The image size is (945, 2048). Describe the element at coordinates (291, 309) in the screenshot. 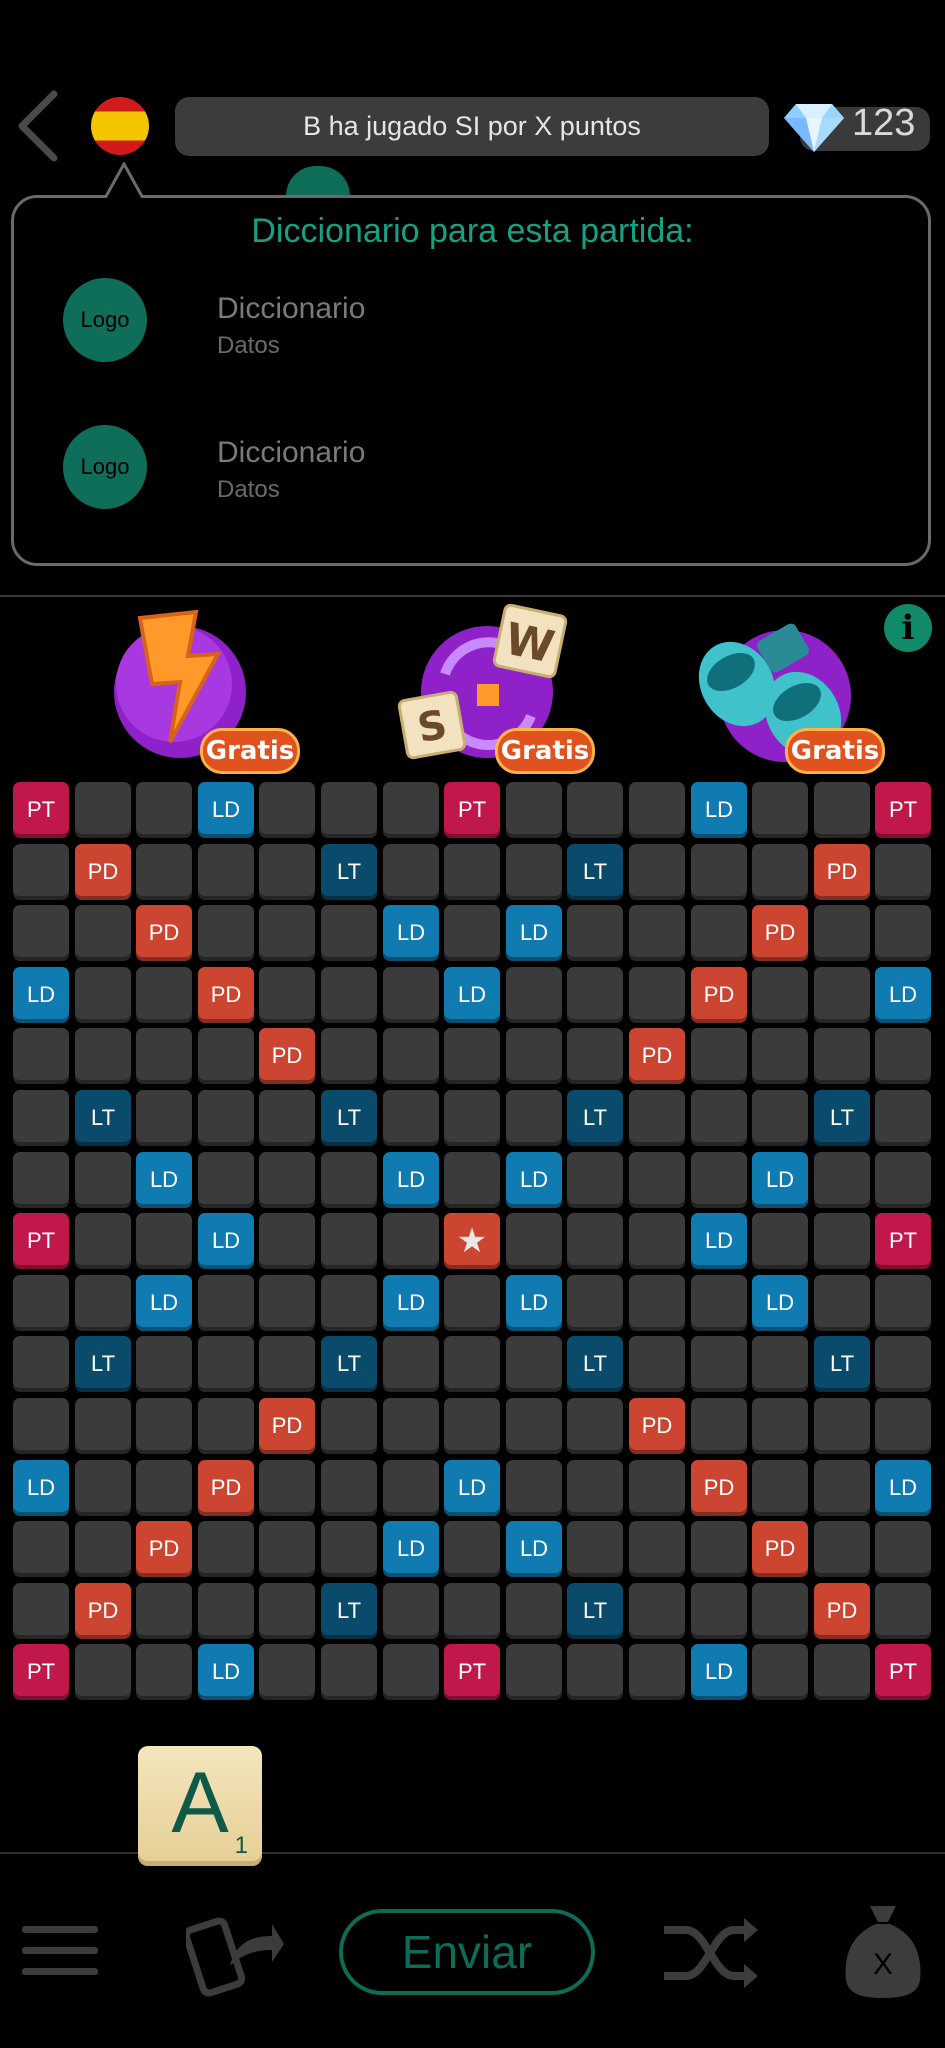

I see `dictionary-name: Diccionario` at that location.